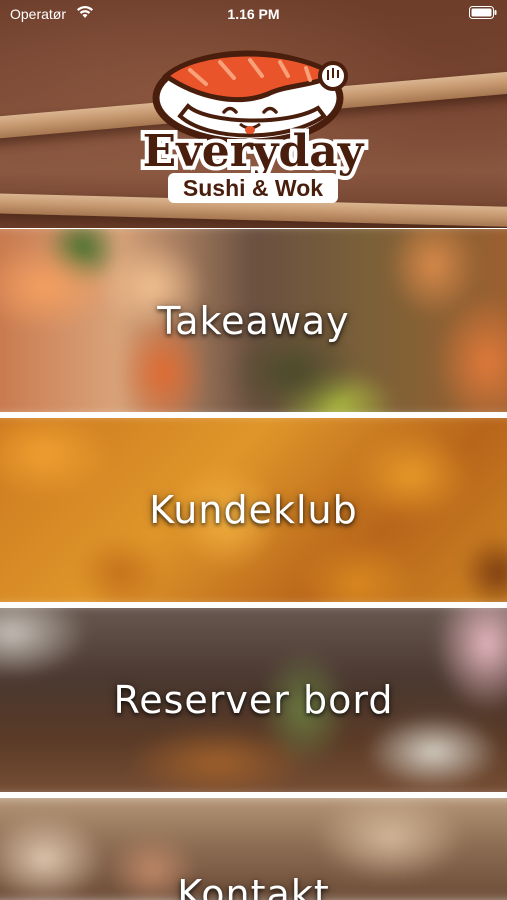 The image size is (507, 900). What do you see at coordinates (253, 188) in the screenshot?
I see `logo-subtitle: Sushi & Wok` at bounding box center [253, 188].